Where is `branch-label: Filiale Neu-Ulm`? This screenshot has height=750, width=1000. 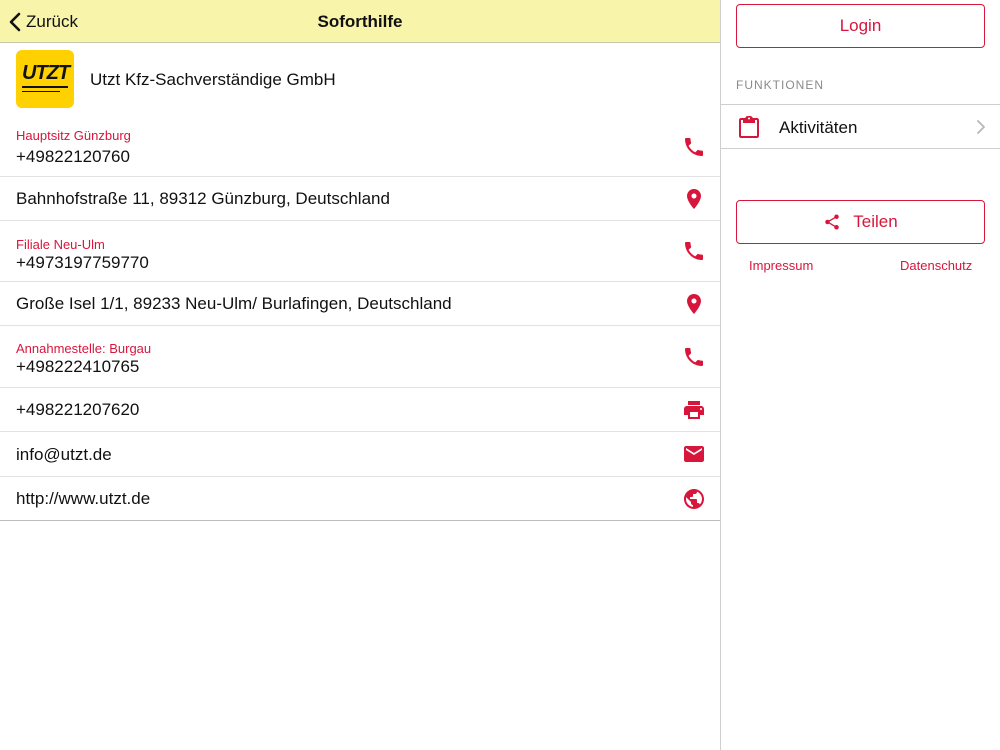 branch-label: Filiale Neu-Ulm is located at coordinates (60, 244).